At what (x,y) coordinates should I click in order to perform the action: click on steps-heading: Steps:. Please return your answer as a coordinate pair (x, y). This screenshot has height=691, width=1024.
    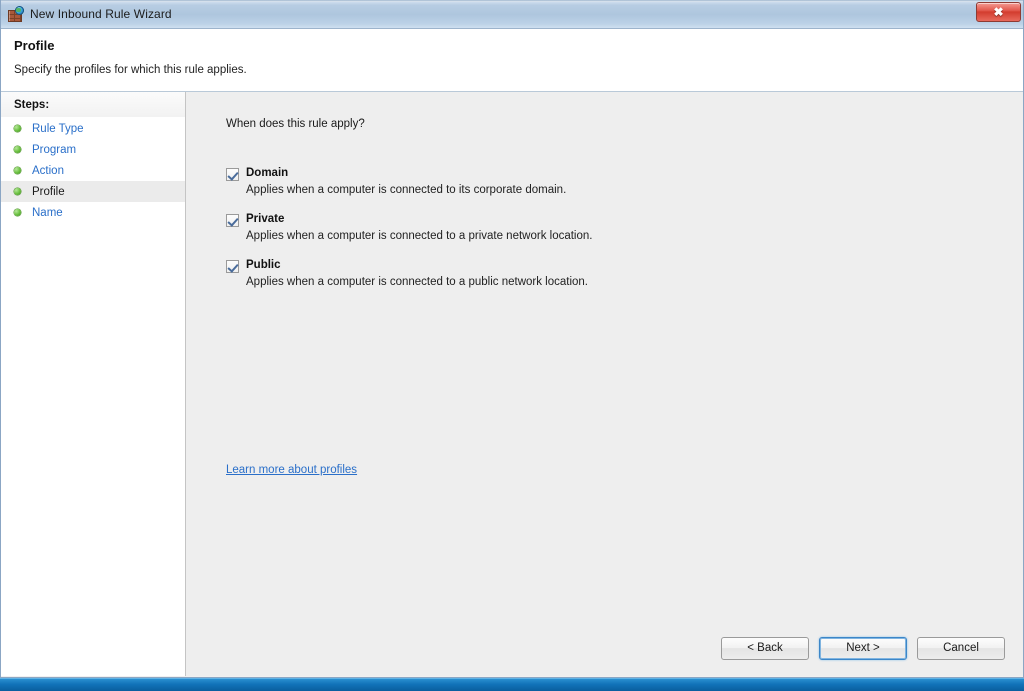
    Looking at the image, I should click on (93, 105).